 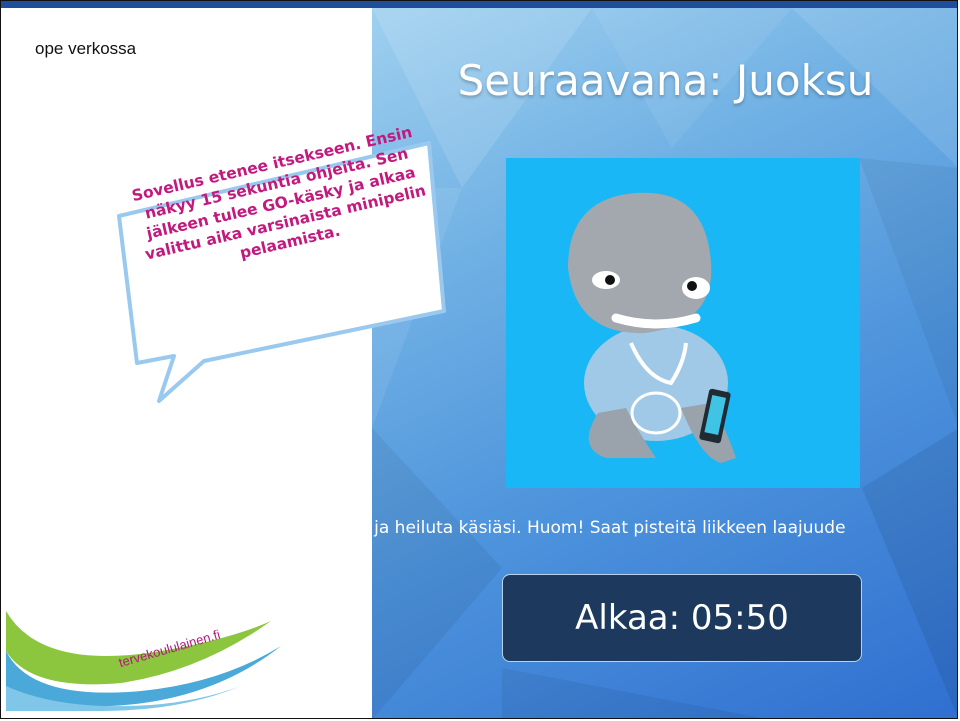 I want to click on mascot-illustration, so click(x=652, y=327).